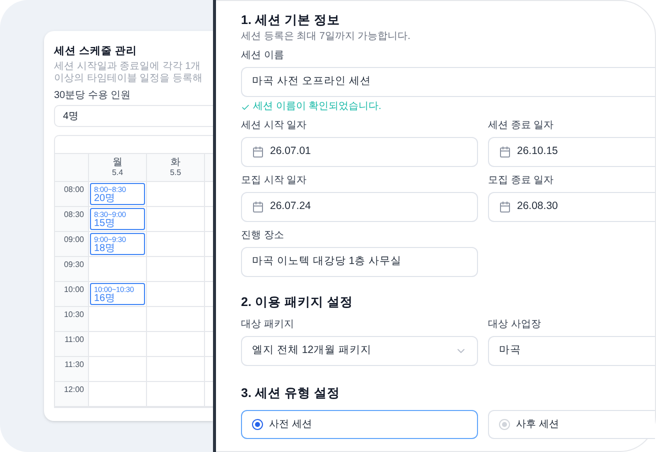 The width and height of the screenshot is (656, 452). Describe the element at coordinates (72, 294) in the screenshot. I see `time-cell: 10:00` at that location.